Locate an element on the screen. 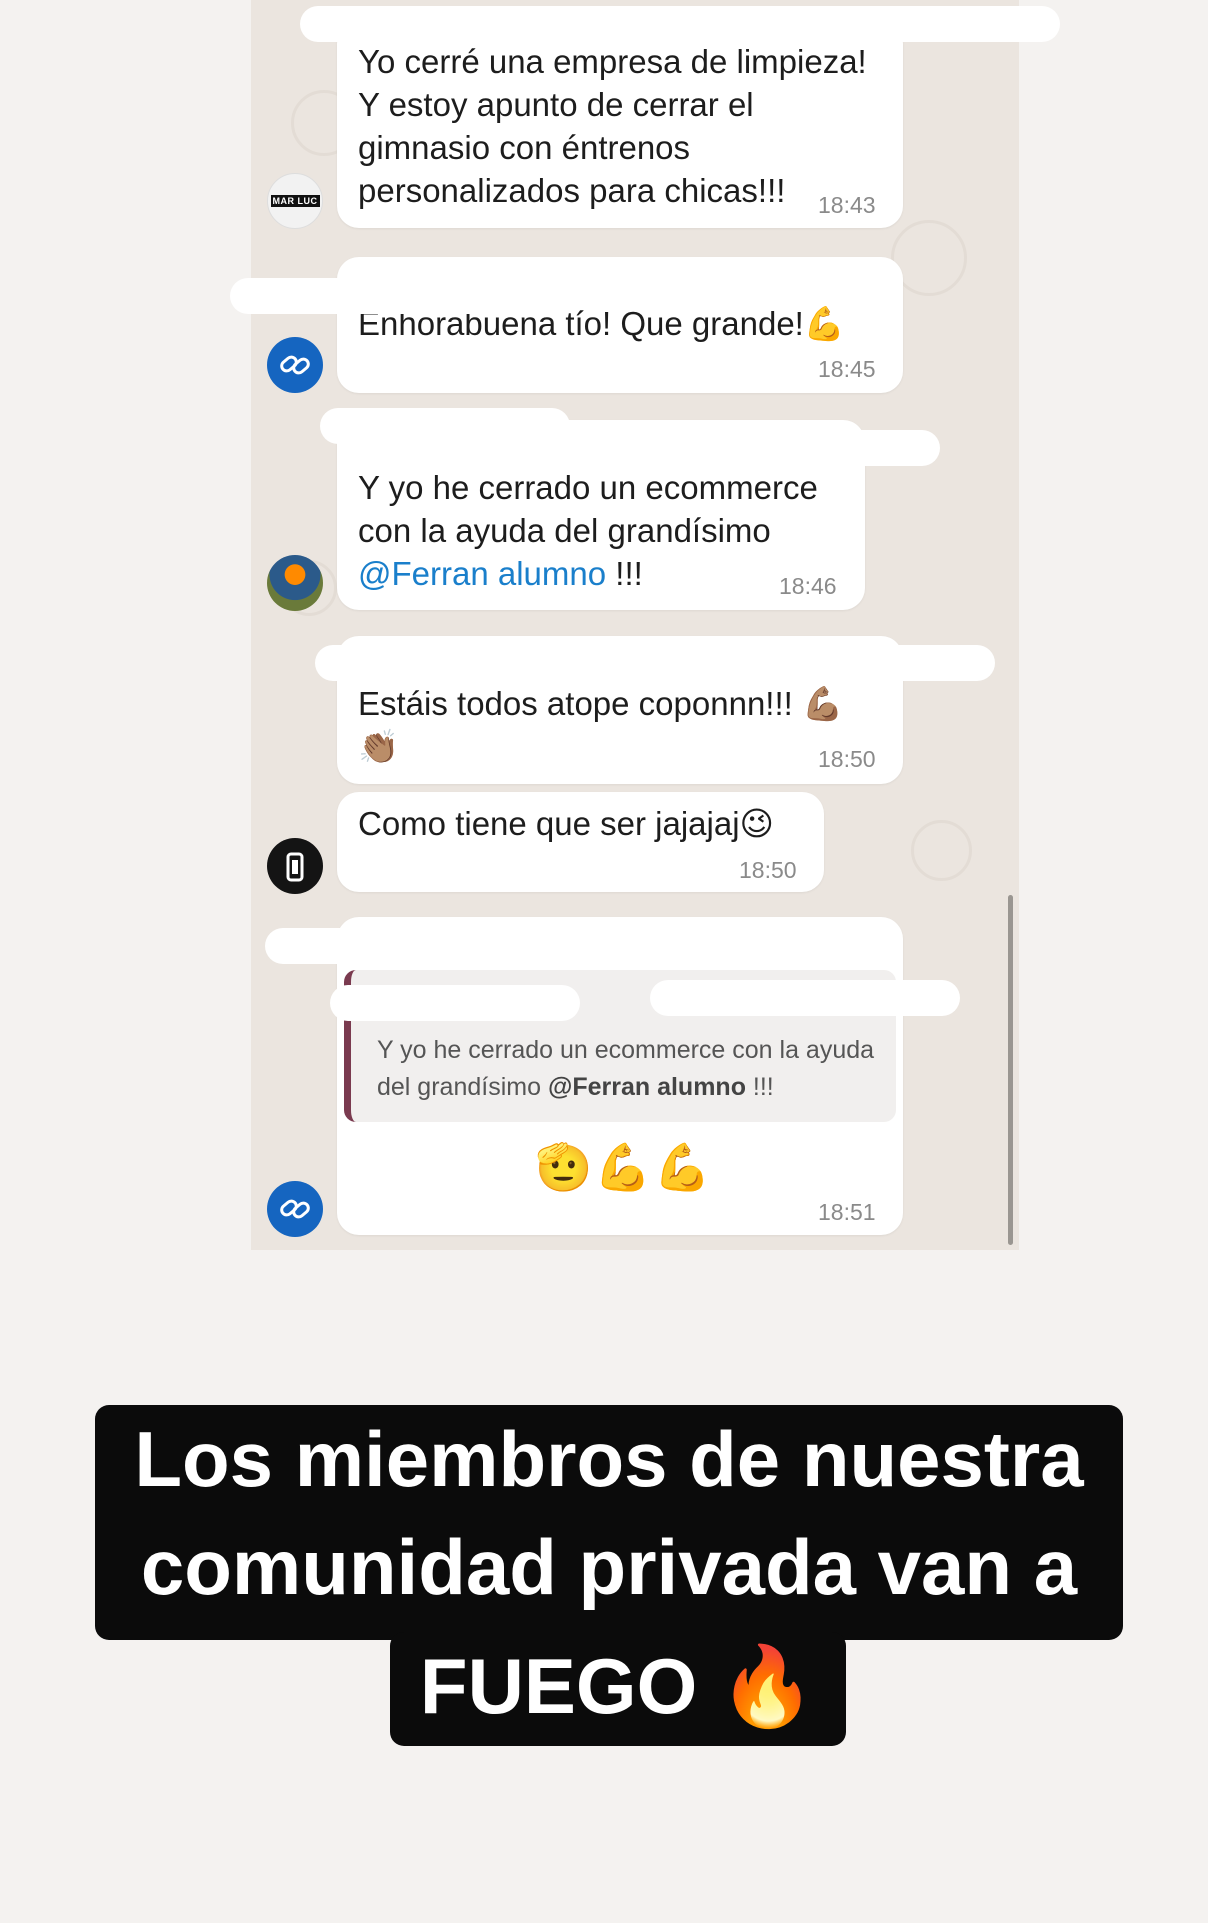 Image resolution: width=1208 pixels, height=1923 pixels. caption-line: Los miembros de nuestra is located at coordinates (609, 1459).